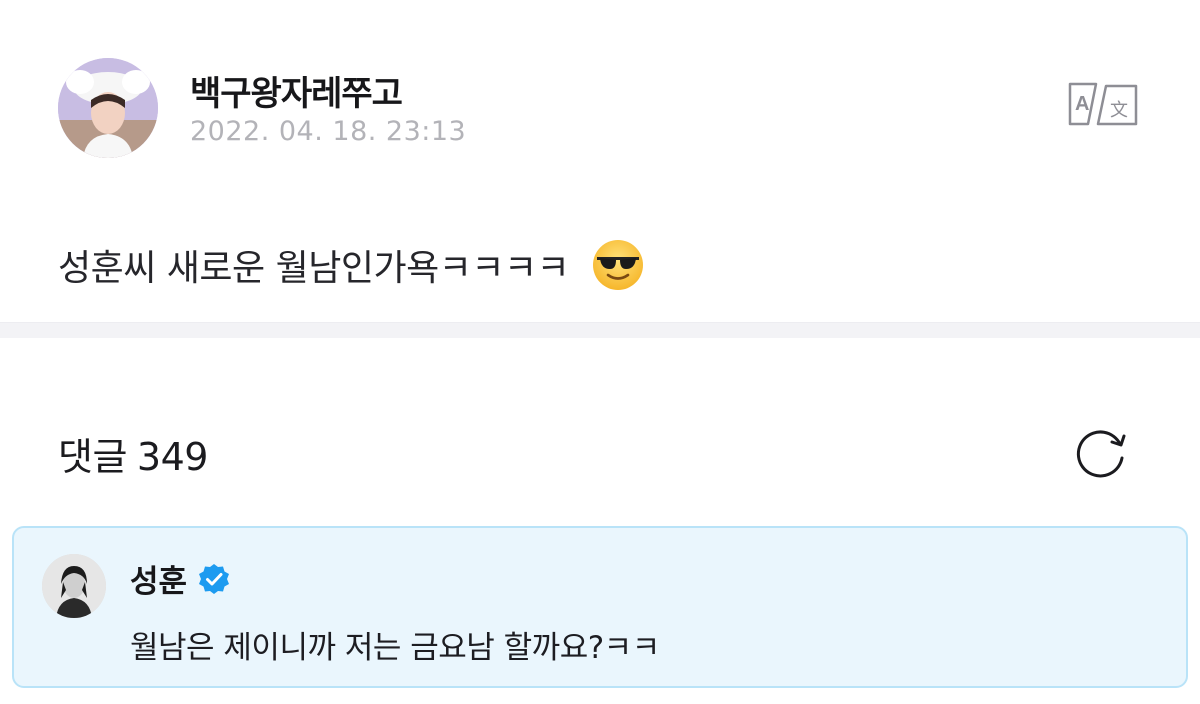  I want to click on post-header: 백구왕자레쭈고 2022. 04. 18. 23:13 A 文, so click(603, 110).